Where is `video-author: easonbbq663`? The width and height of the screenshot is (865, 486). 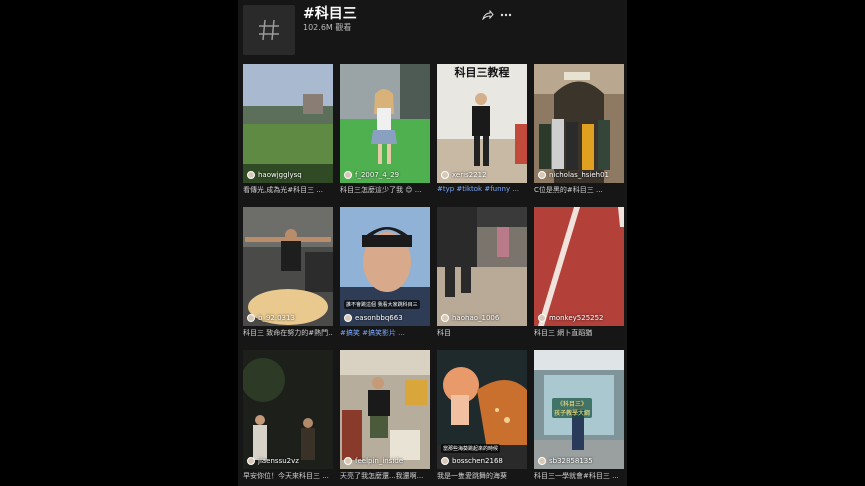 video-author: easonbbq663 is located at coordinates (373, 318).